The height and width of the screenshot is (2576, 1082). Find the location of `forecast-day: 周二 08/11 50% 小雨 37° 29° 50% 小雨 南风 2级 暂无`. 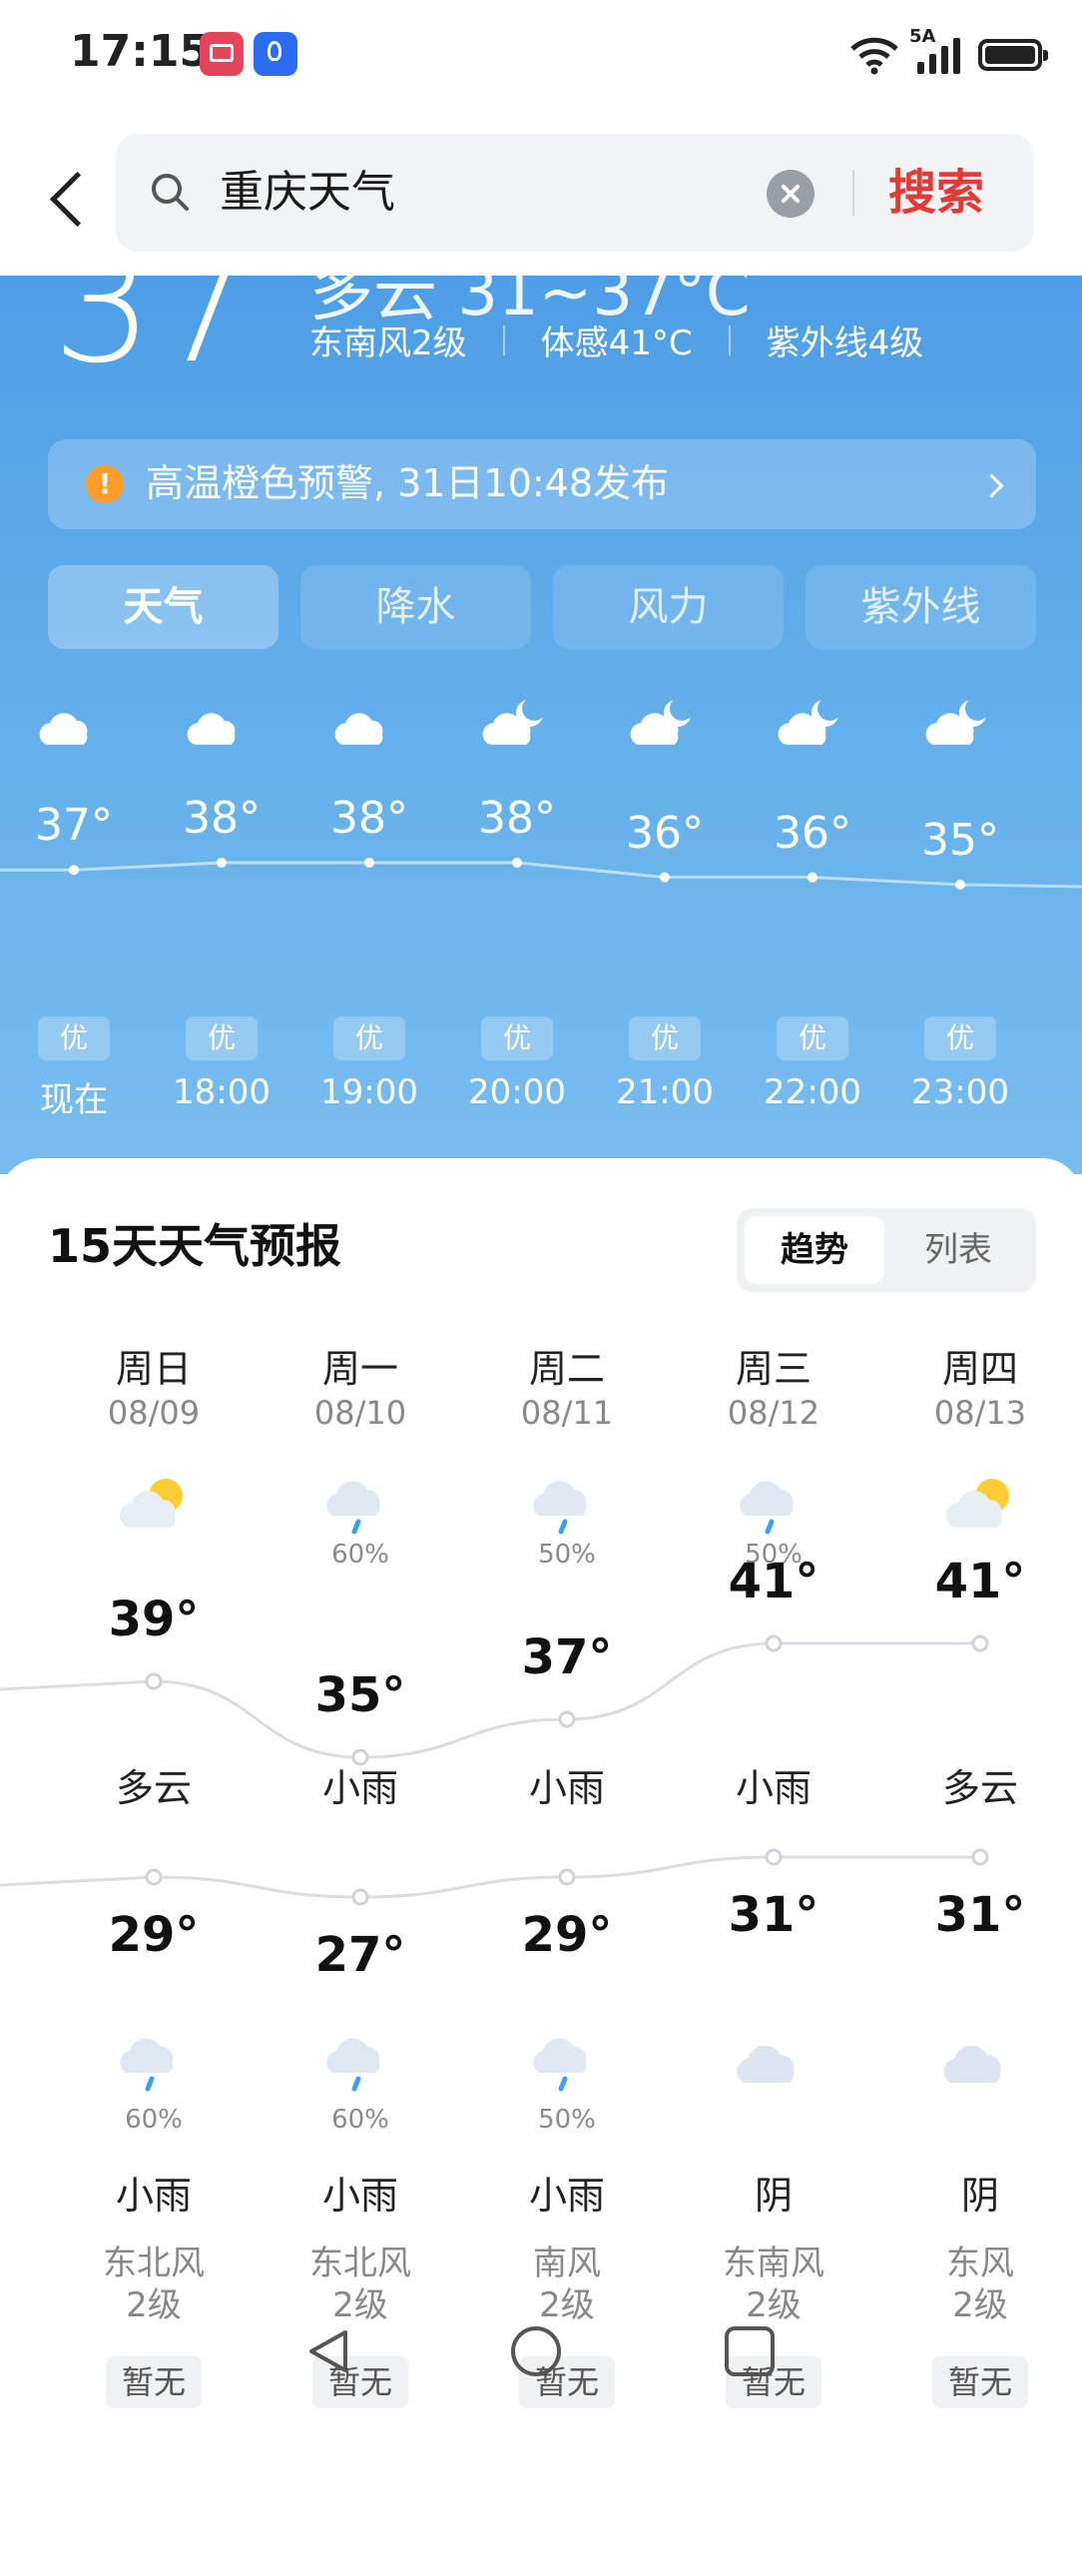

forecast-day: 周二 08/11 50% 小雨 37° 29° 50% 小雨 南风 2级 暂无 is located at coordinates (567, 1957).